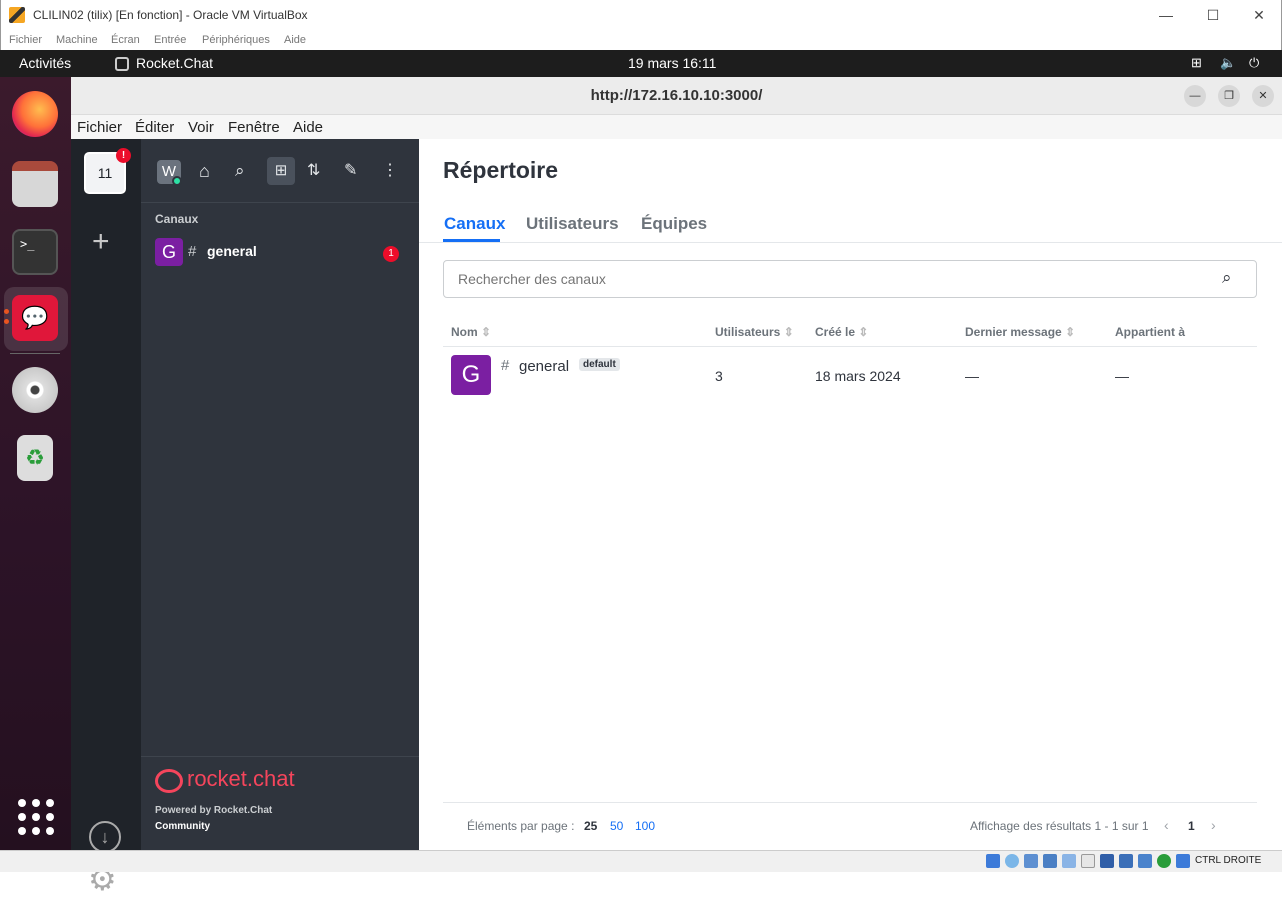  Describe the element at coordinates (1145, 861) in the screenshot. I see `cpu-icon` at that location.